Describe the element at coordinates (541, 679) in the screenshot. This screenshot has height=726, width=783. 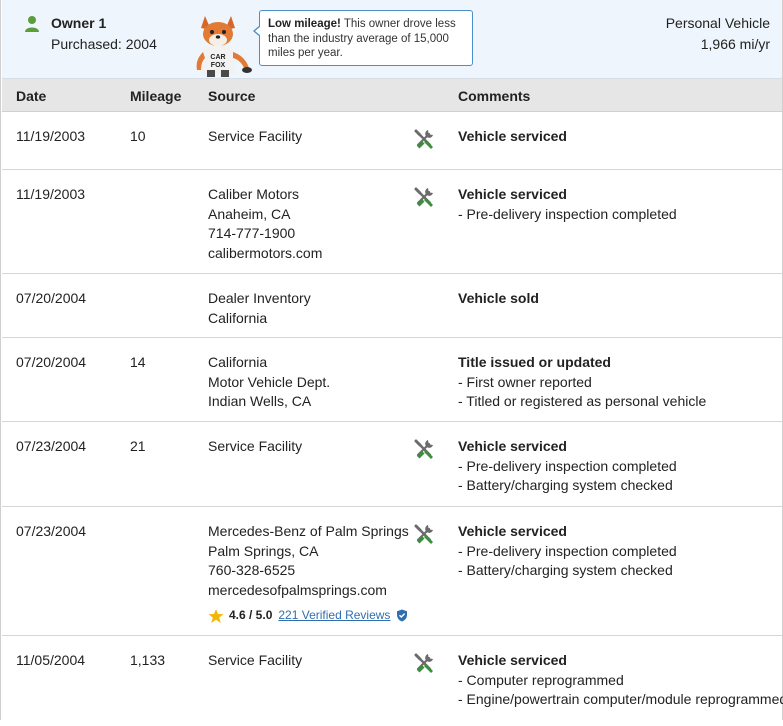
I see `comment-item: - Computer reprogrammed` at that location.